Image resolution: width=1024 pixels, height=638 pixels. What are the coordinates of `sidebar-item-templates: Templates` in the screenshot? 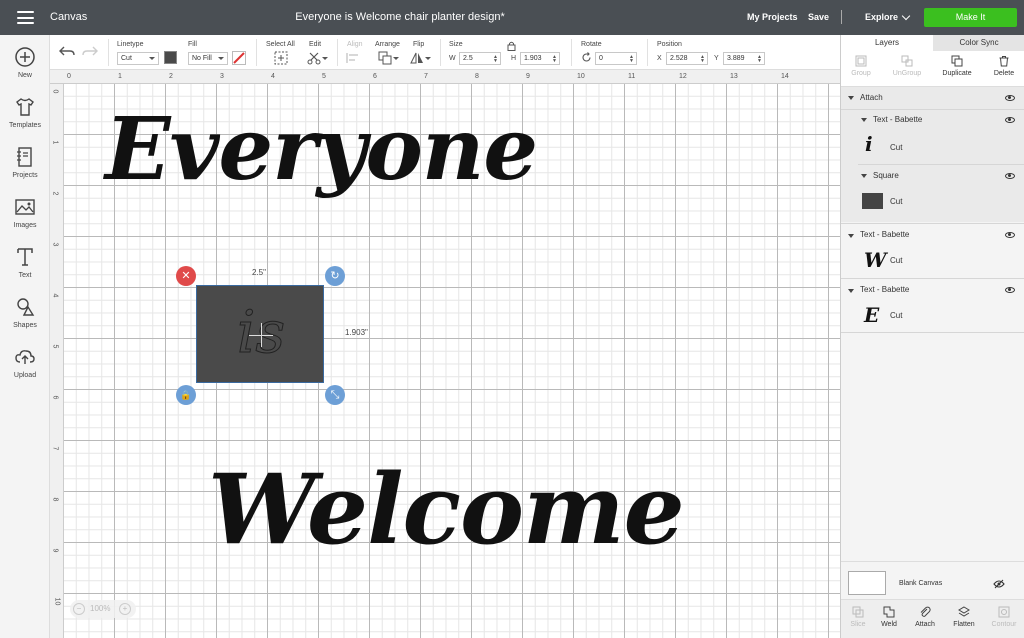 It's located at (25, 118).